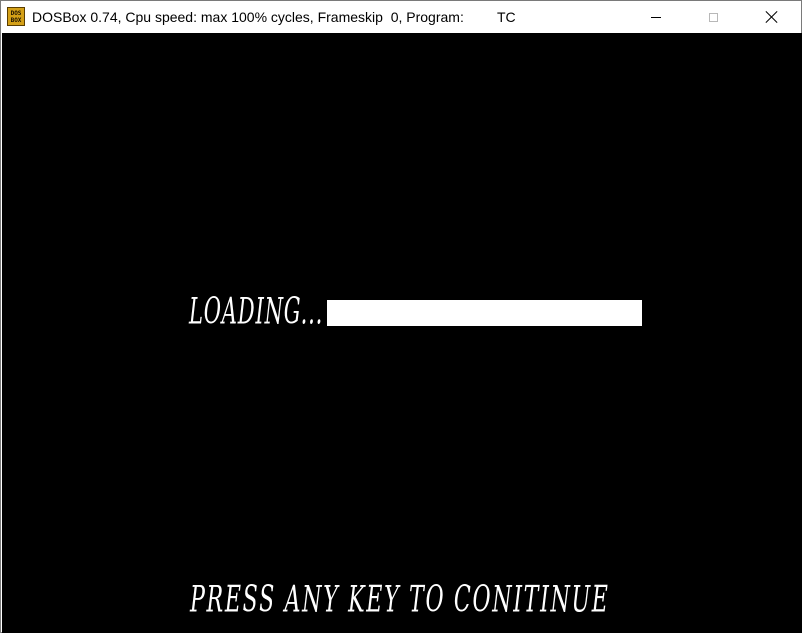 This screenshot has height=633, width=802. What do you see at coordinates (506, 17) in the screenshot?
I see `program-name: TC` at bounding box center [506, 17].